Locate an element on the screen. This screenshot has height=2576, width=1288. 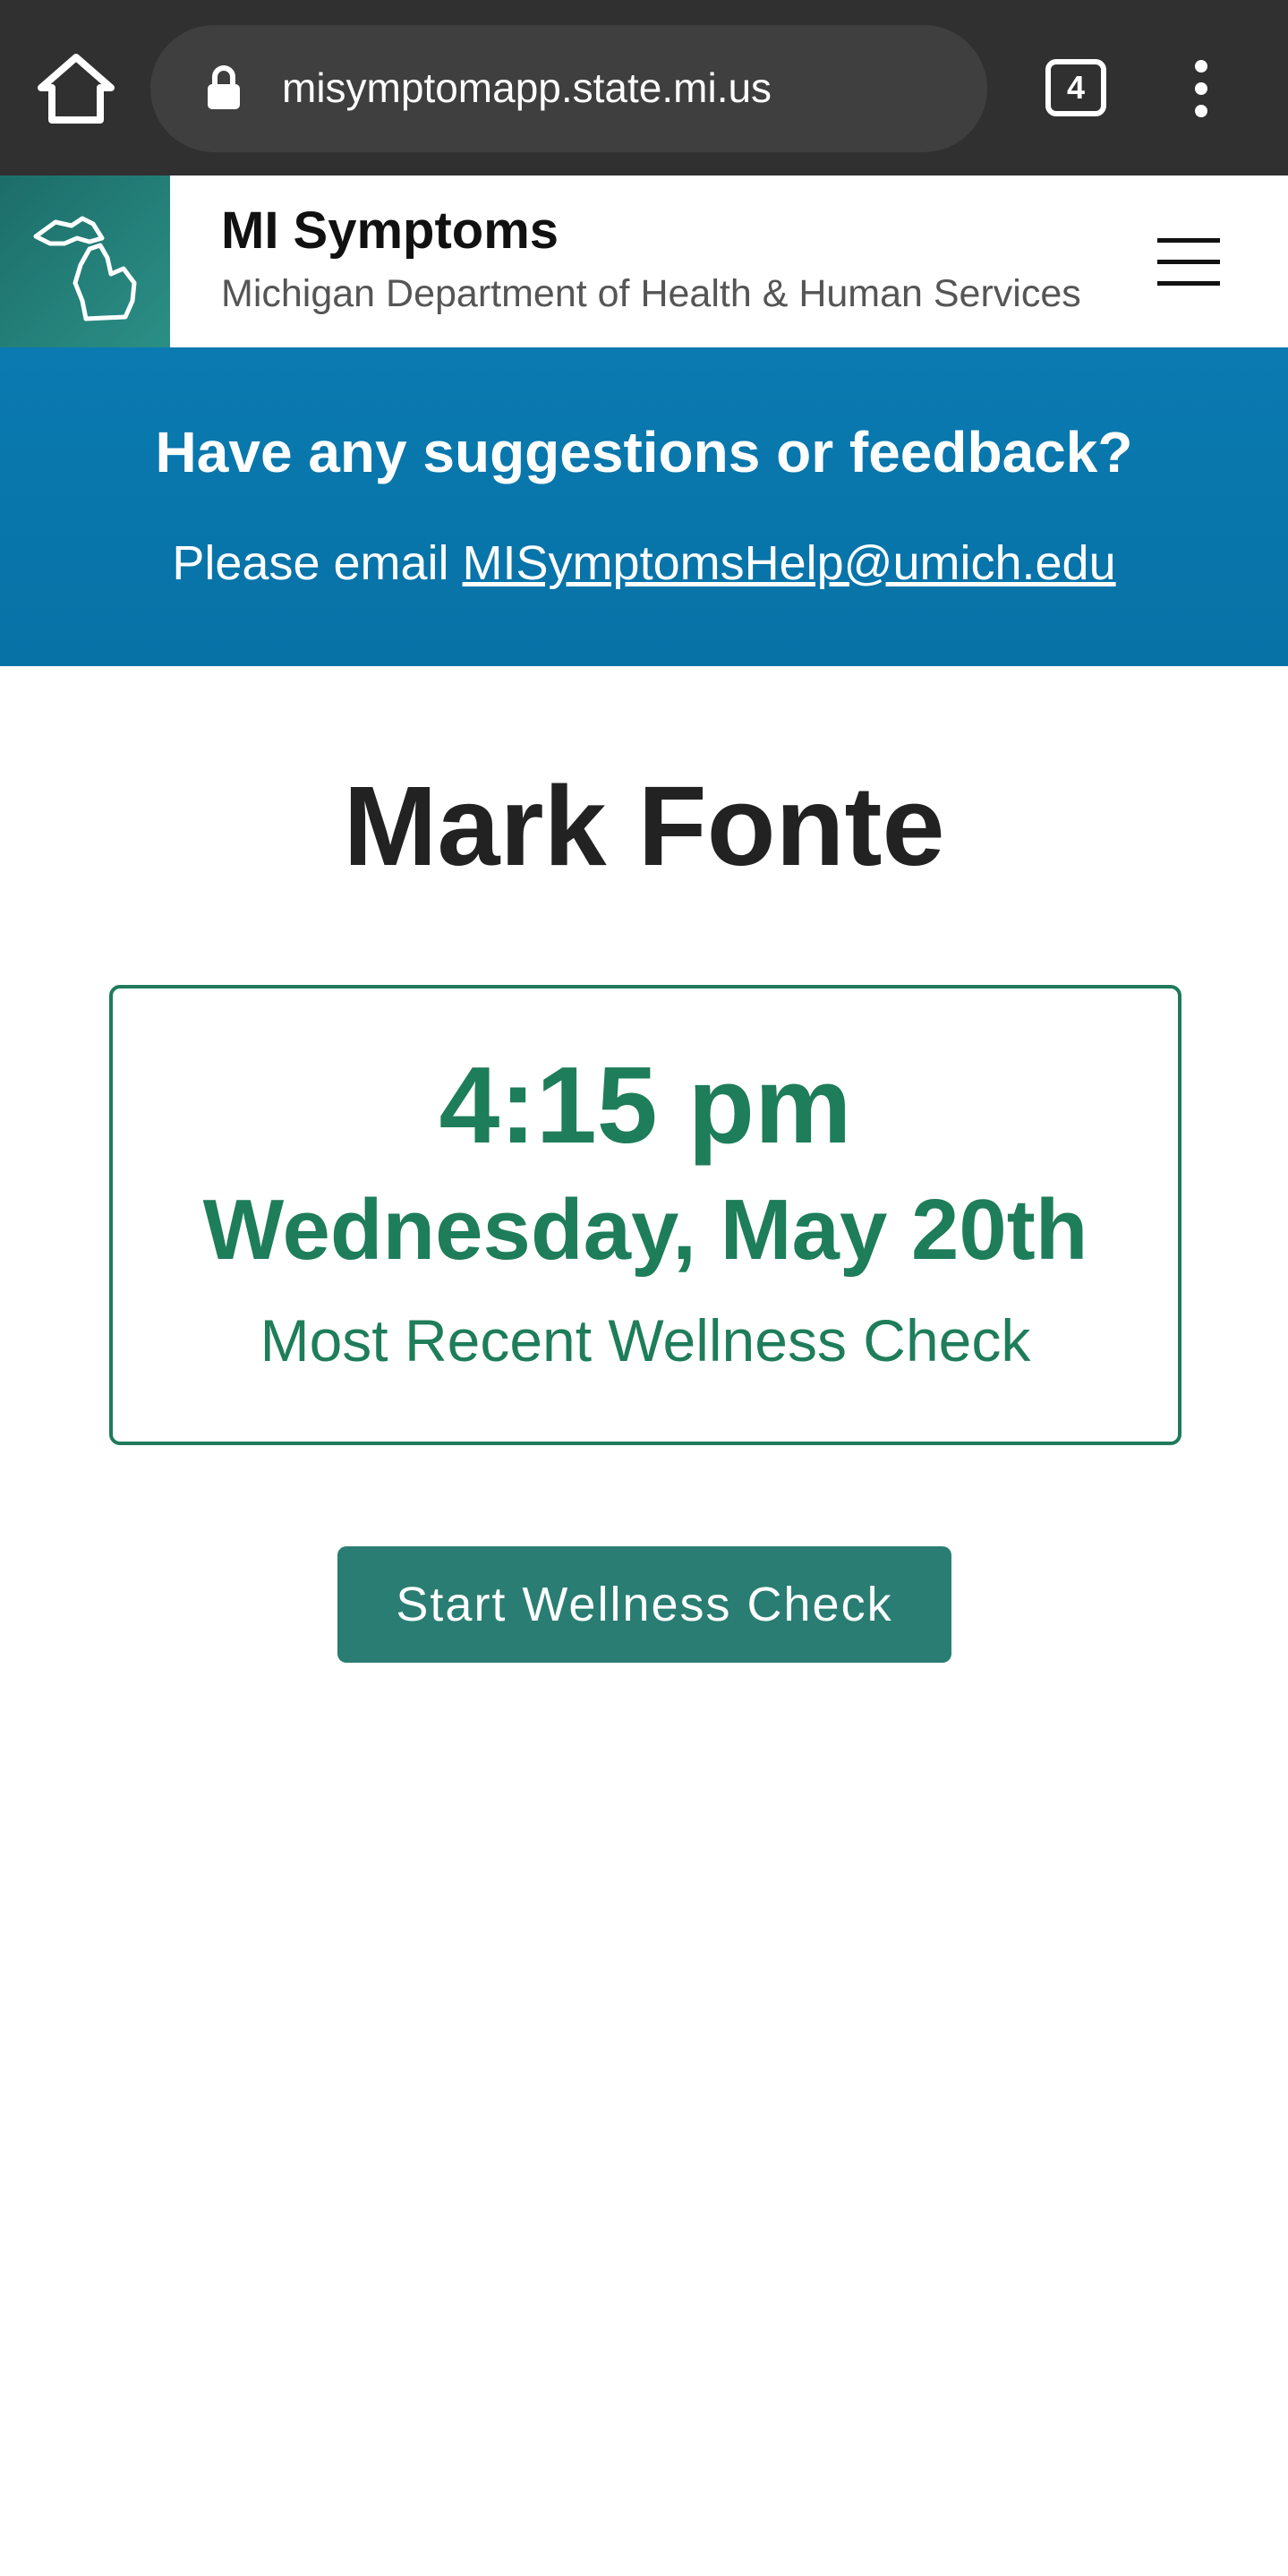
site-title: MI Symptoms is located at coordinates (390, 231).